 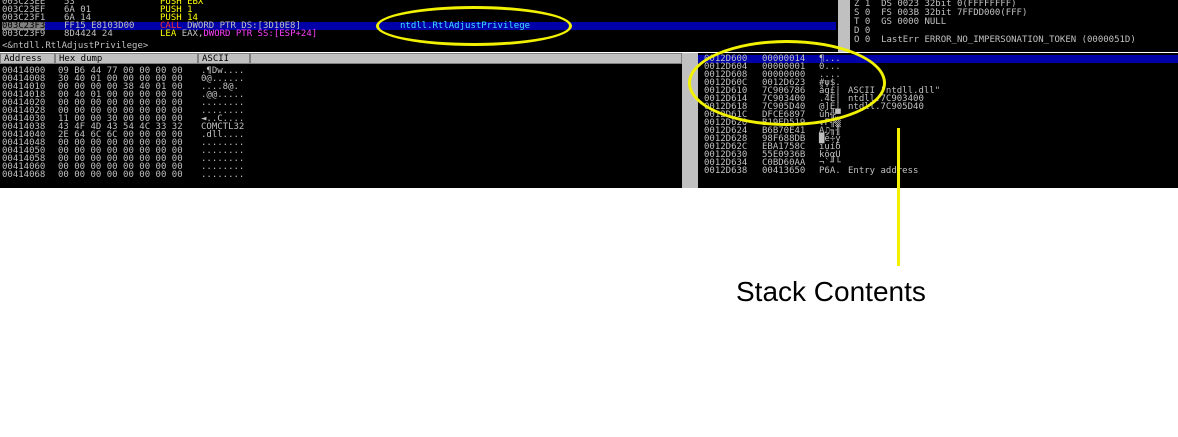 What do you see at coordinates (24, 175) in the screenshot?
I see `dump-address: 00414068` at bounding box center [24, 175].